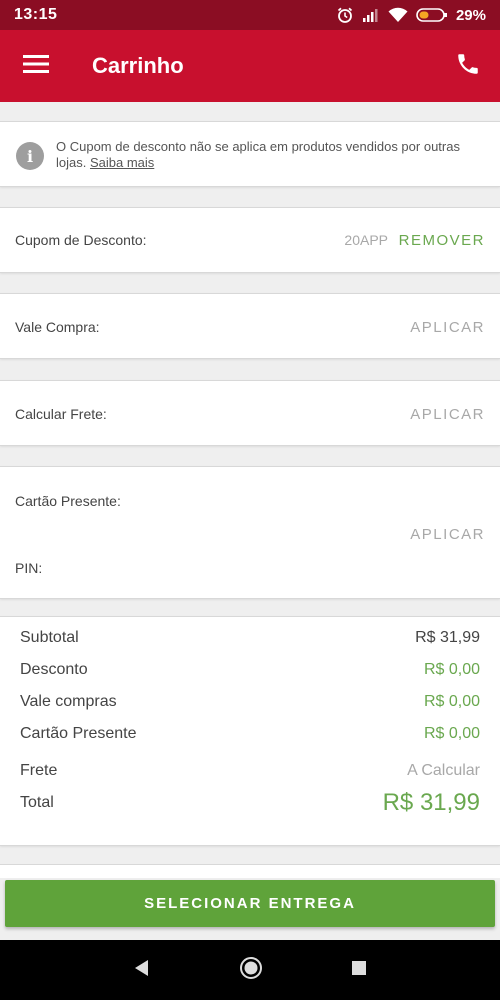  I want to click on summary-label: Cartão Presente, so click(78, 733).